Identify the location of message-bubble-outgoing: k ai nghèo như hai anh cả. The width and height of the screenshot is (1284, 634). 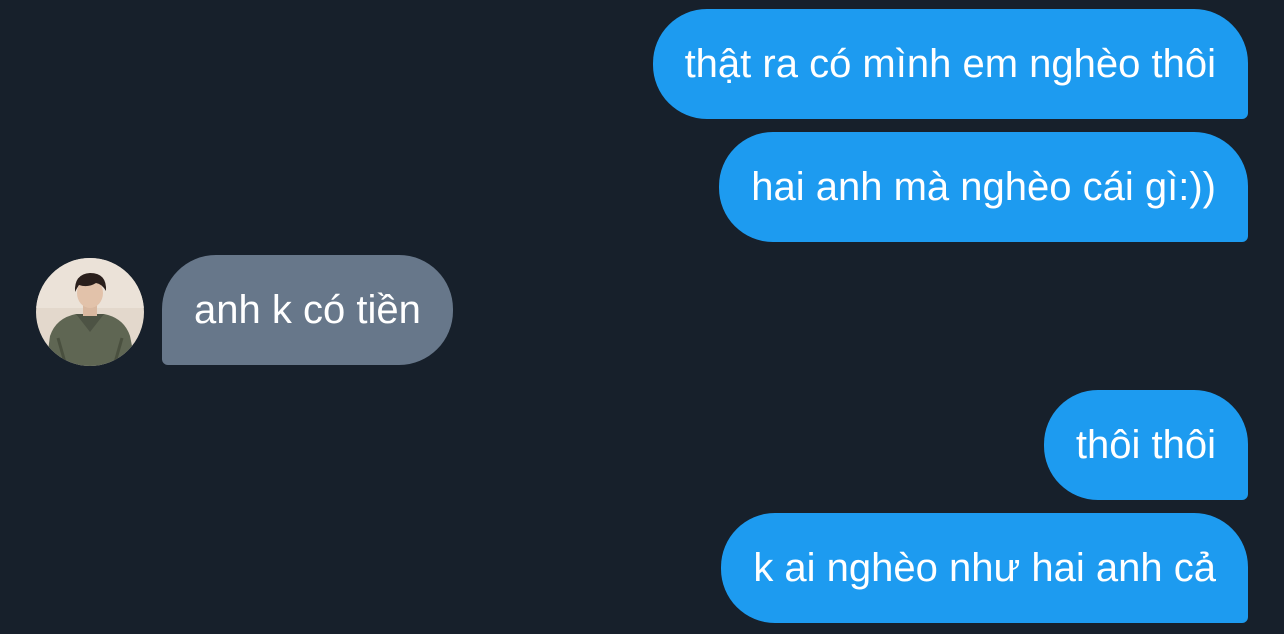
(984, 568).